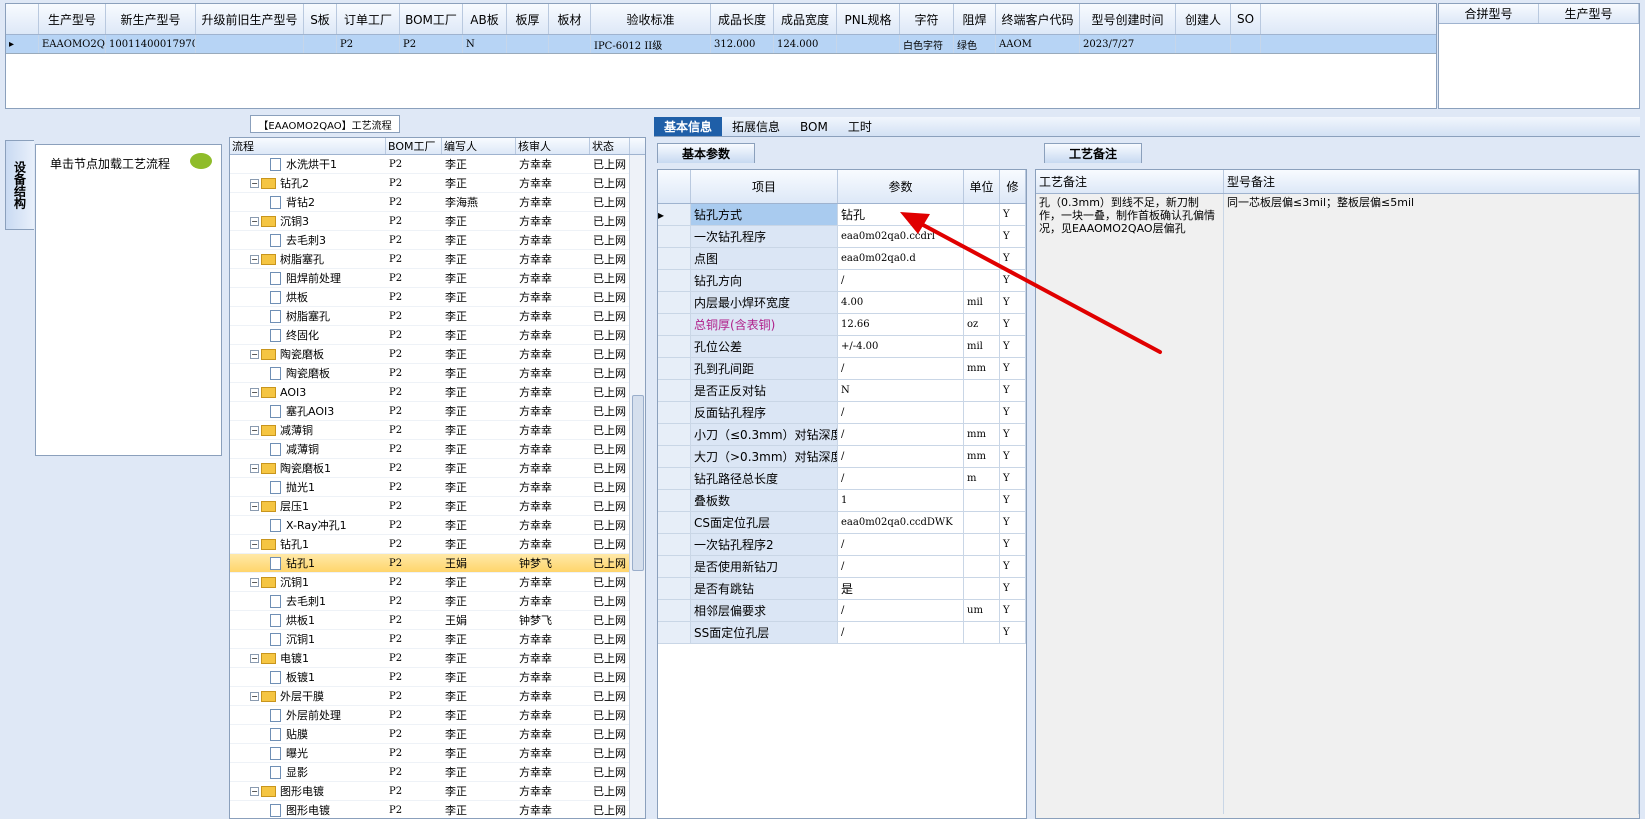 Image resolution: width=1645 pixels, height=819 pixels. Describe the element at coordinates (308, 259) in the screenshot. I see `tree-node: − 树脂塞孔` at that location.